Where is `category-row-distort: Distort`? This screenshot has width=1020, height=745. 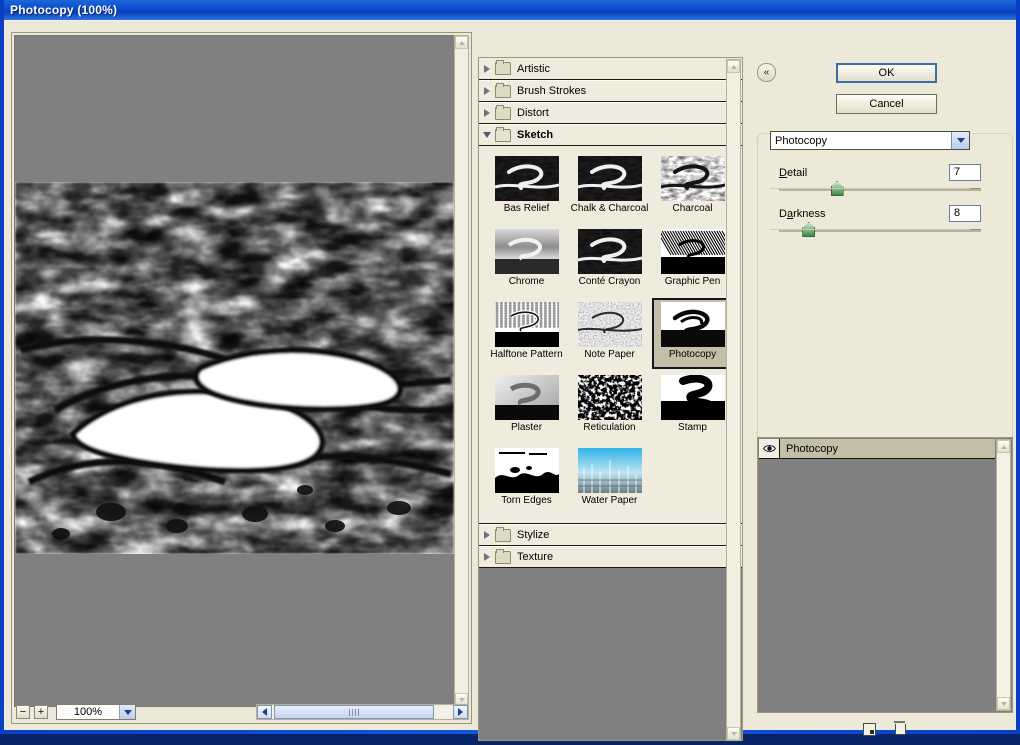
category-row-distort: Distort is located at coordinates (610, 113).